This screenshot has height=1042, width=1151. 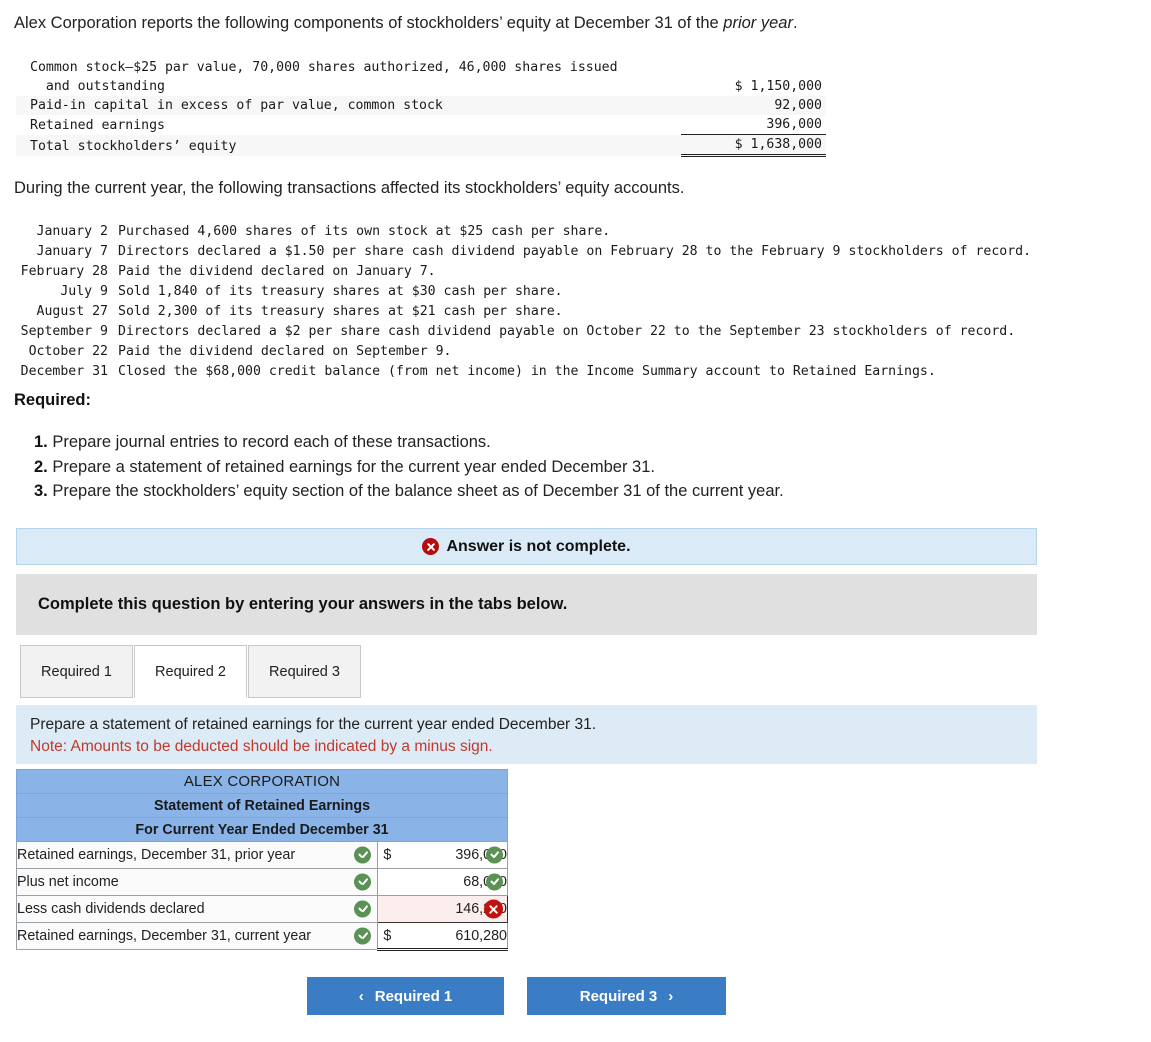 What do you see at coordinates (413, 996) in the screenshot?
I see `previous-requirement-label: Required 1` at bounding box center [413, 996].